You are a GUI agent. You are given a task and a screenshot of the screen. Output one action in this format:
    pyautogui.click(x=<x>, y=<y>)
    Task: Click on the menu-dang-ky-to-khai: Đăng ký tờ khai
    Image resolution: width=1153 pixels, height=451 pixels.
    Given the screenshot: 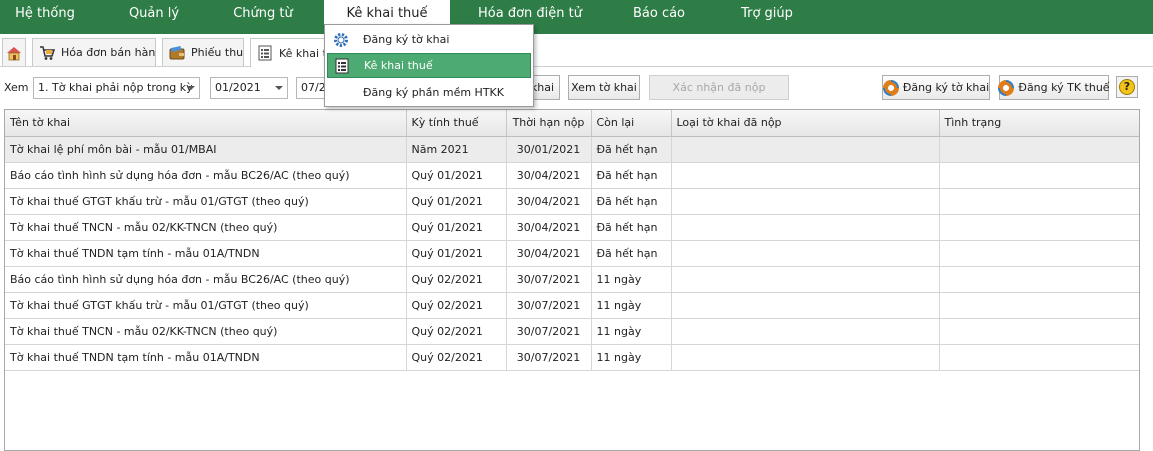 What is the action you would take?
    pyautogui.click(x=429, y=39)
    